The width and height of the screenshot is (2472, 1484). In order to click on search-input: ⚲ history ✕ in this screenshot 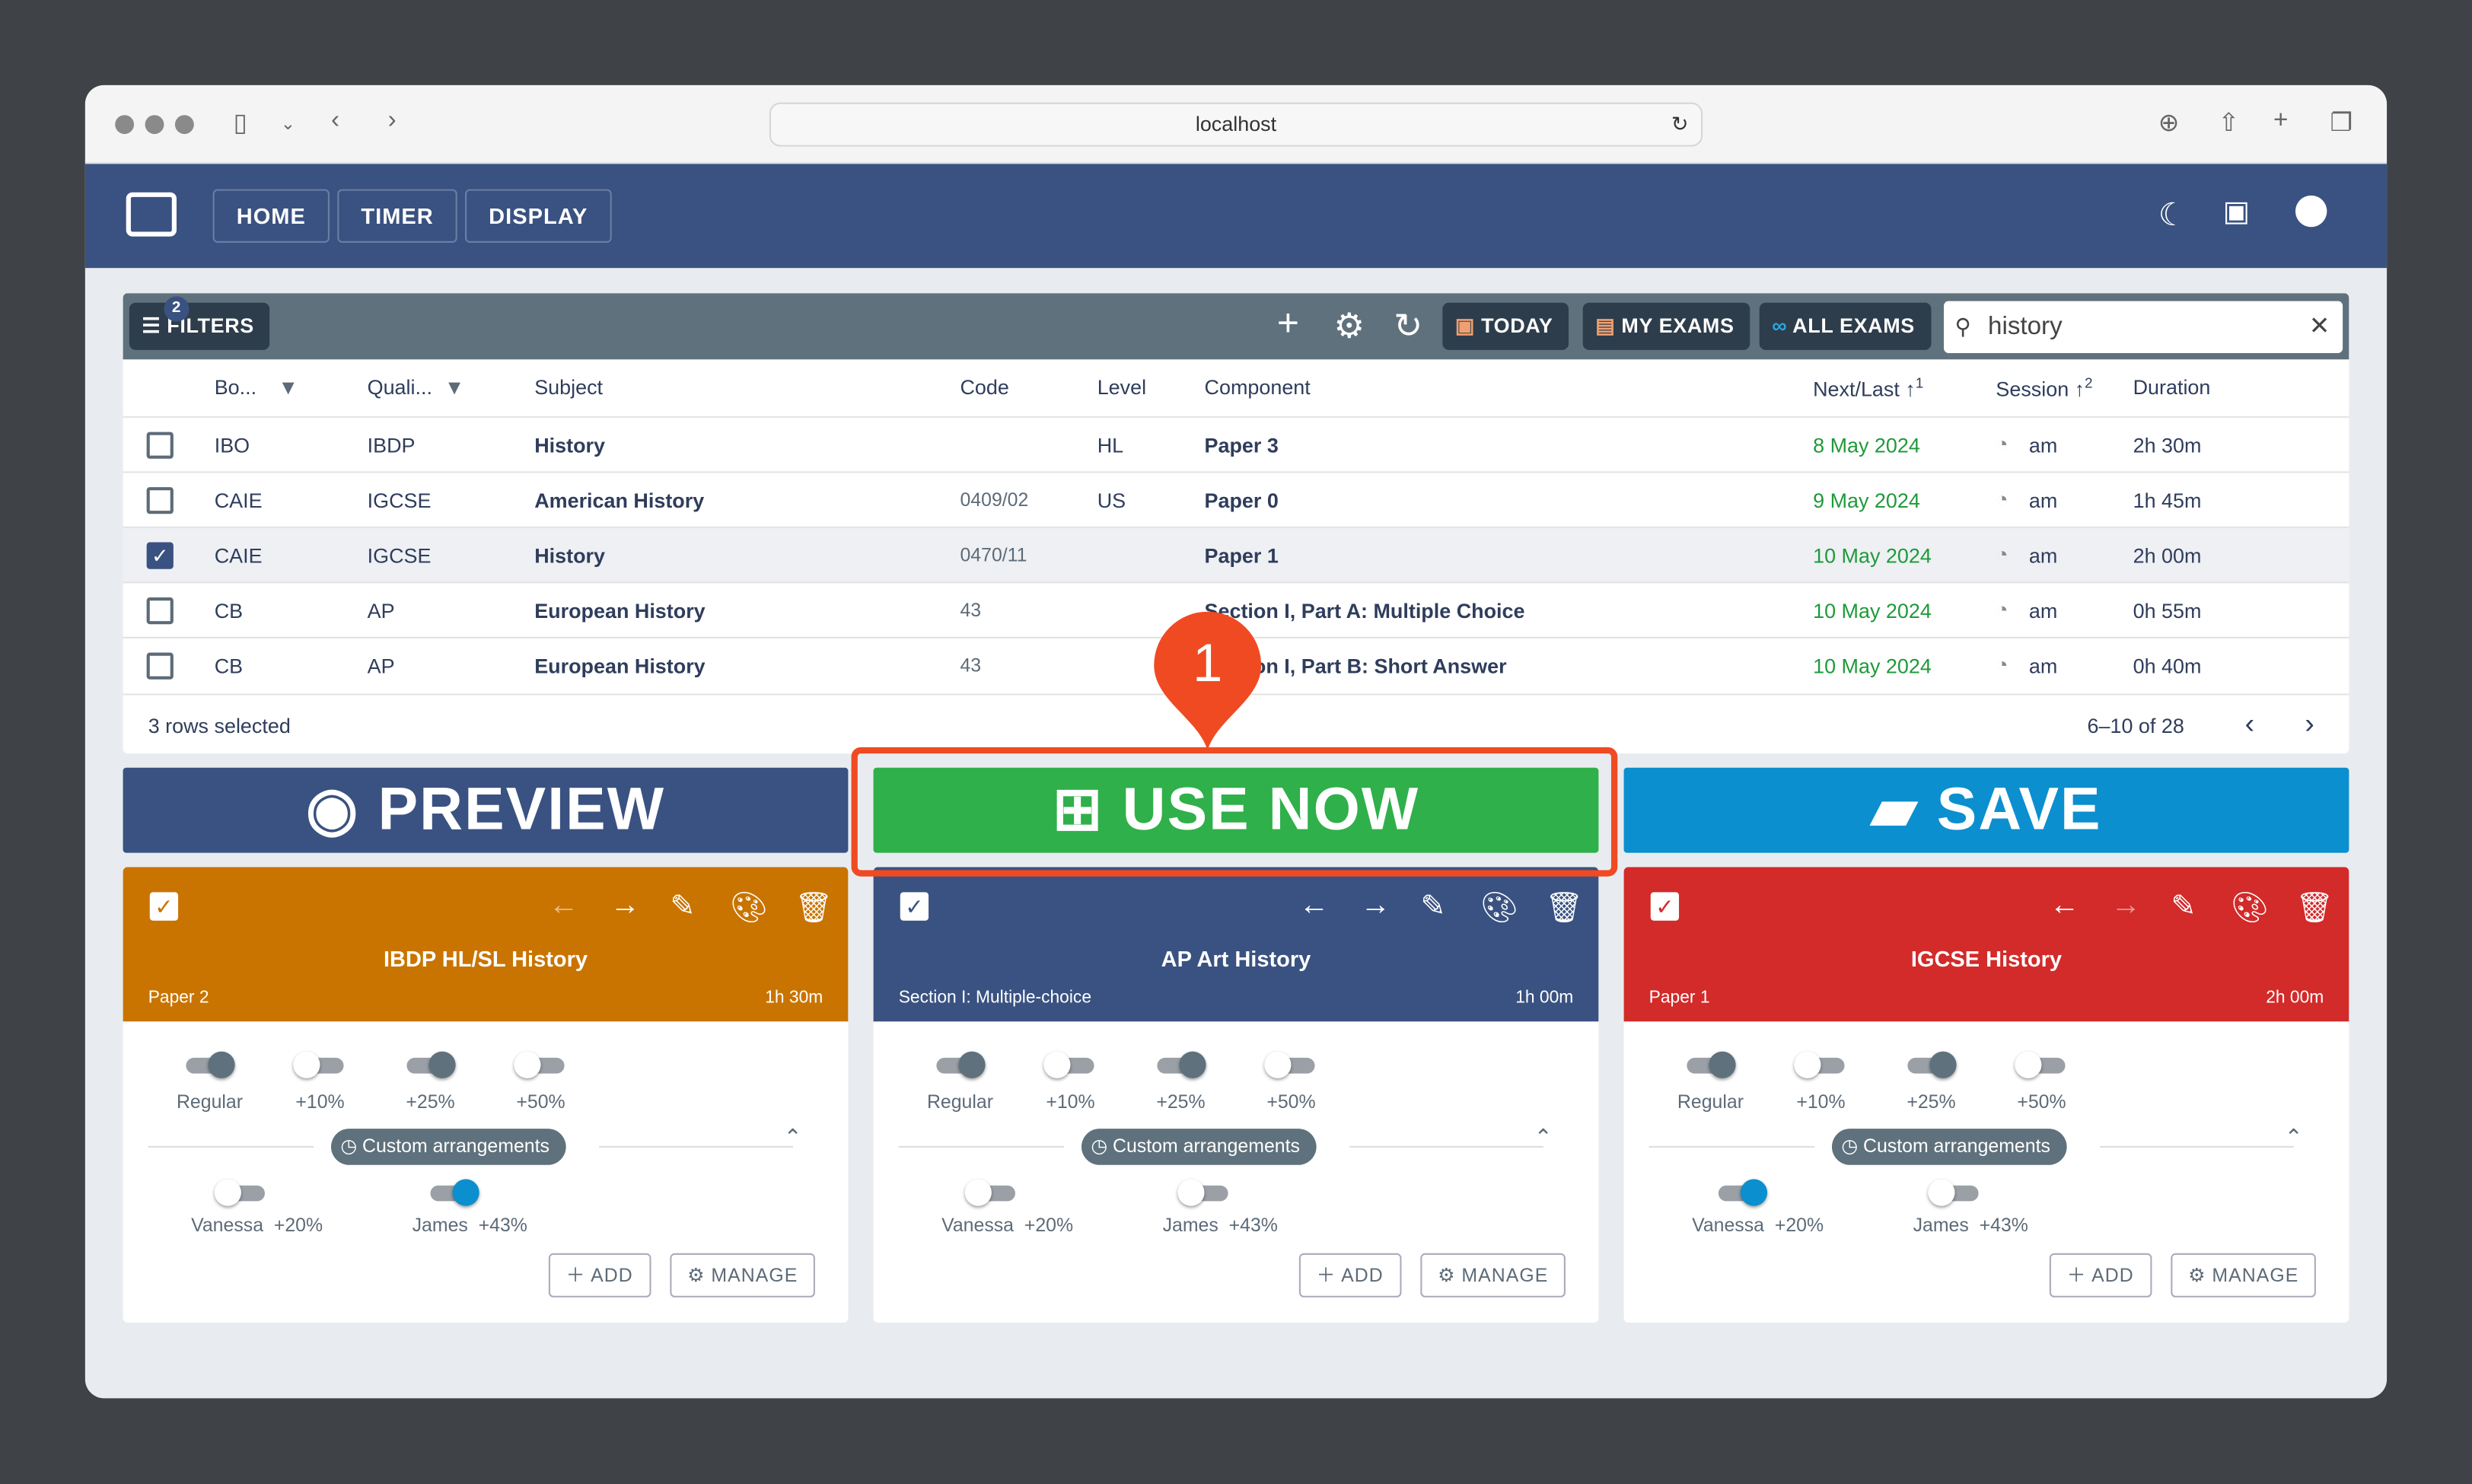, I will do `click(2143, 327)`.